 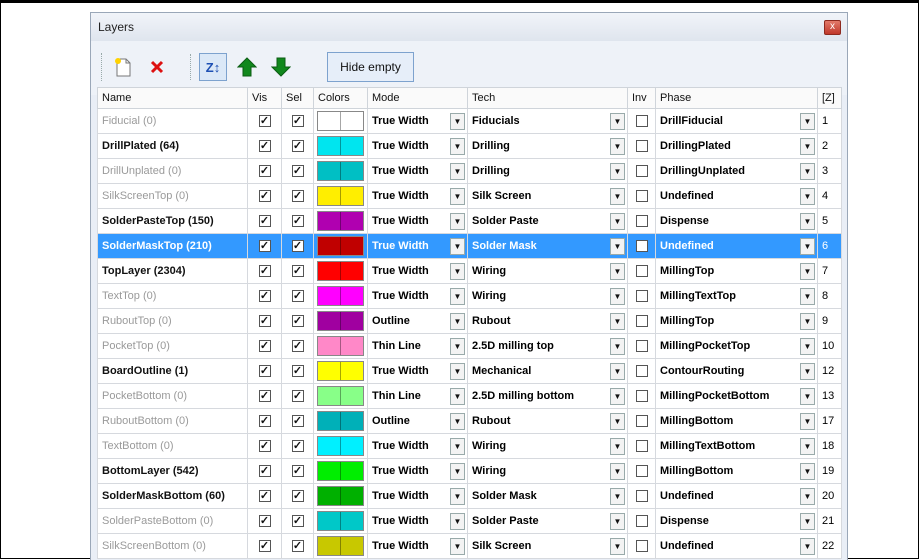 What do you see at coordinates (547, 98) in the screenshot?
I see `col-tech-header: Tech` at bounding box center [547, 98].